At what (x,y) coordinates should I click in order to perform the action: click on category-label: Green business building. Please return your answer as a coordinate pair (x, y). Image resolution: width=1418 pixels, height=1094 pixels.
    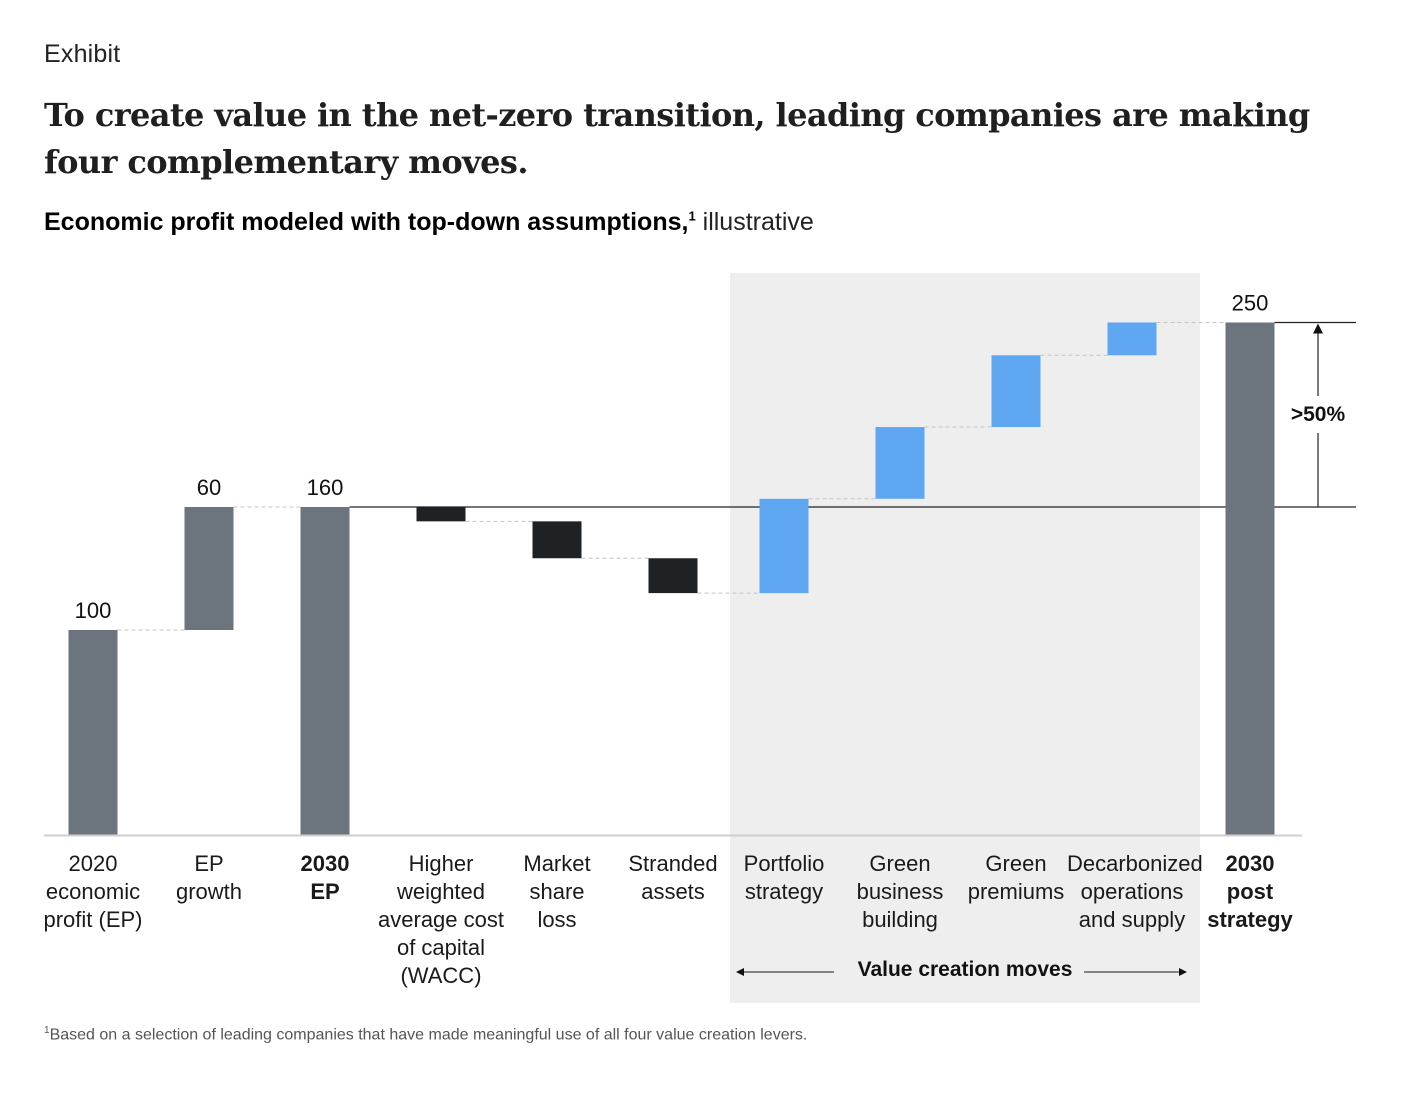
    Looking at the image, I should click on (900, 891).